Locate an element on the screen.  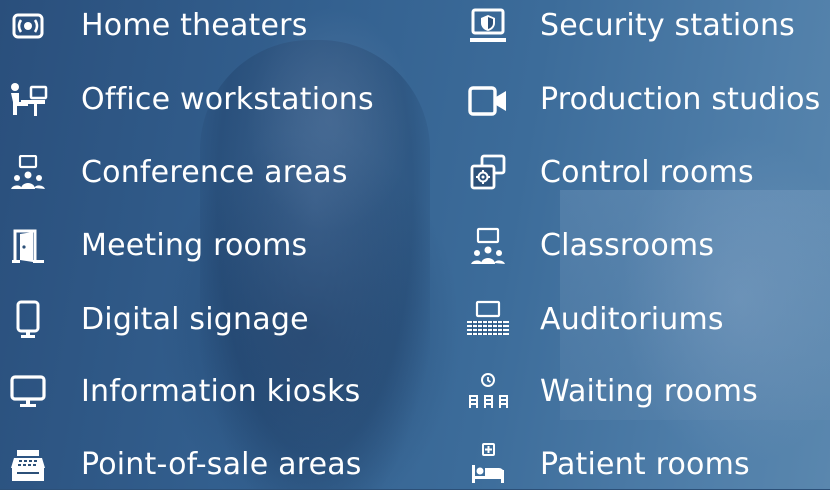
point-of-sale-icon is located at coordinates (28, 465).